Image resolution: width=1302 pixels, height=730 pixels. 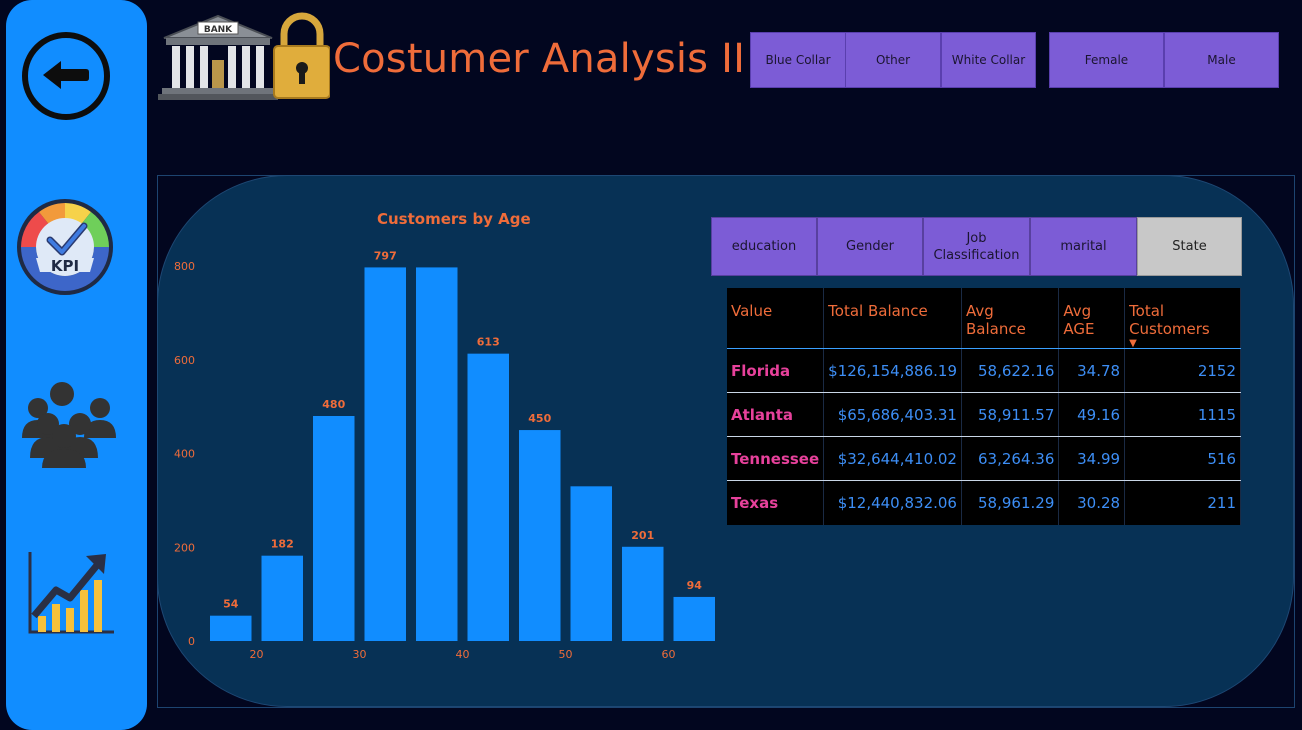 What do you see at coordinates (191, 641) in the screenshot?
I see `y-tick-label: 0` at bounding box center [191, 641].